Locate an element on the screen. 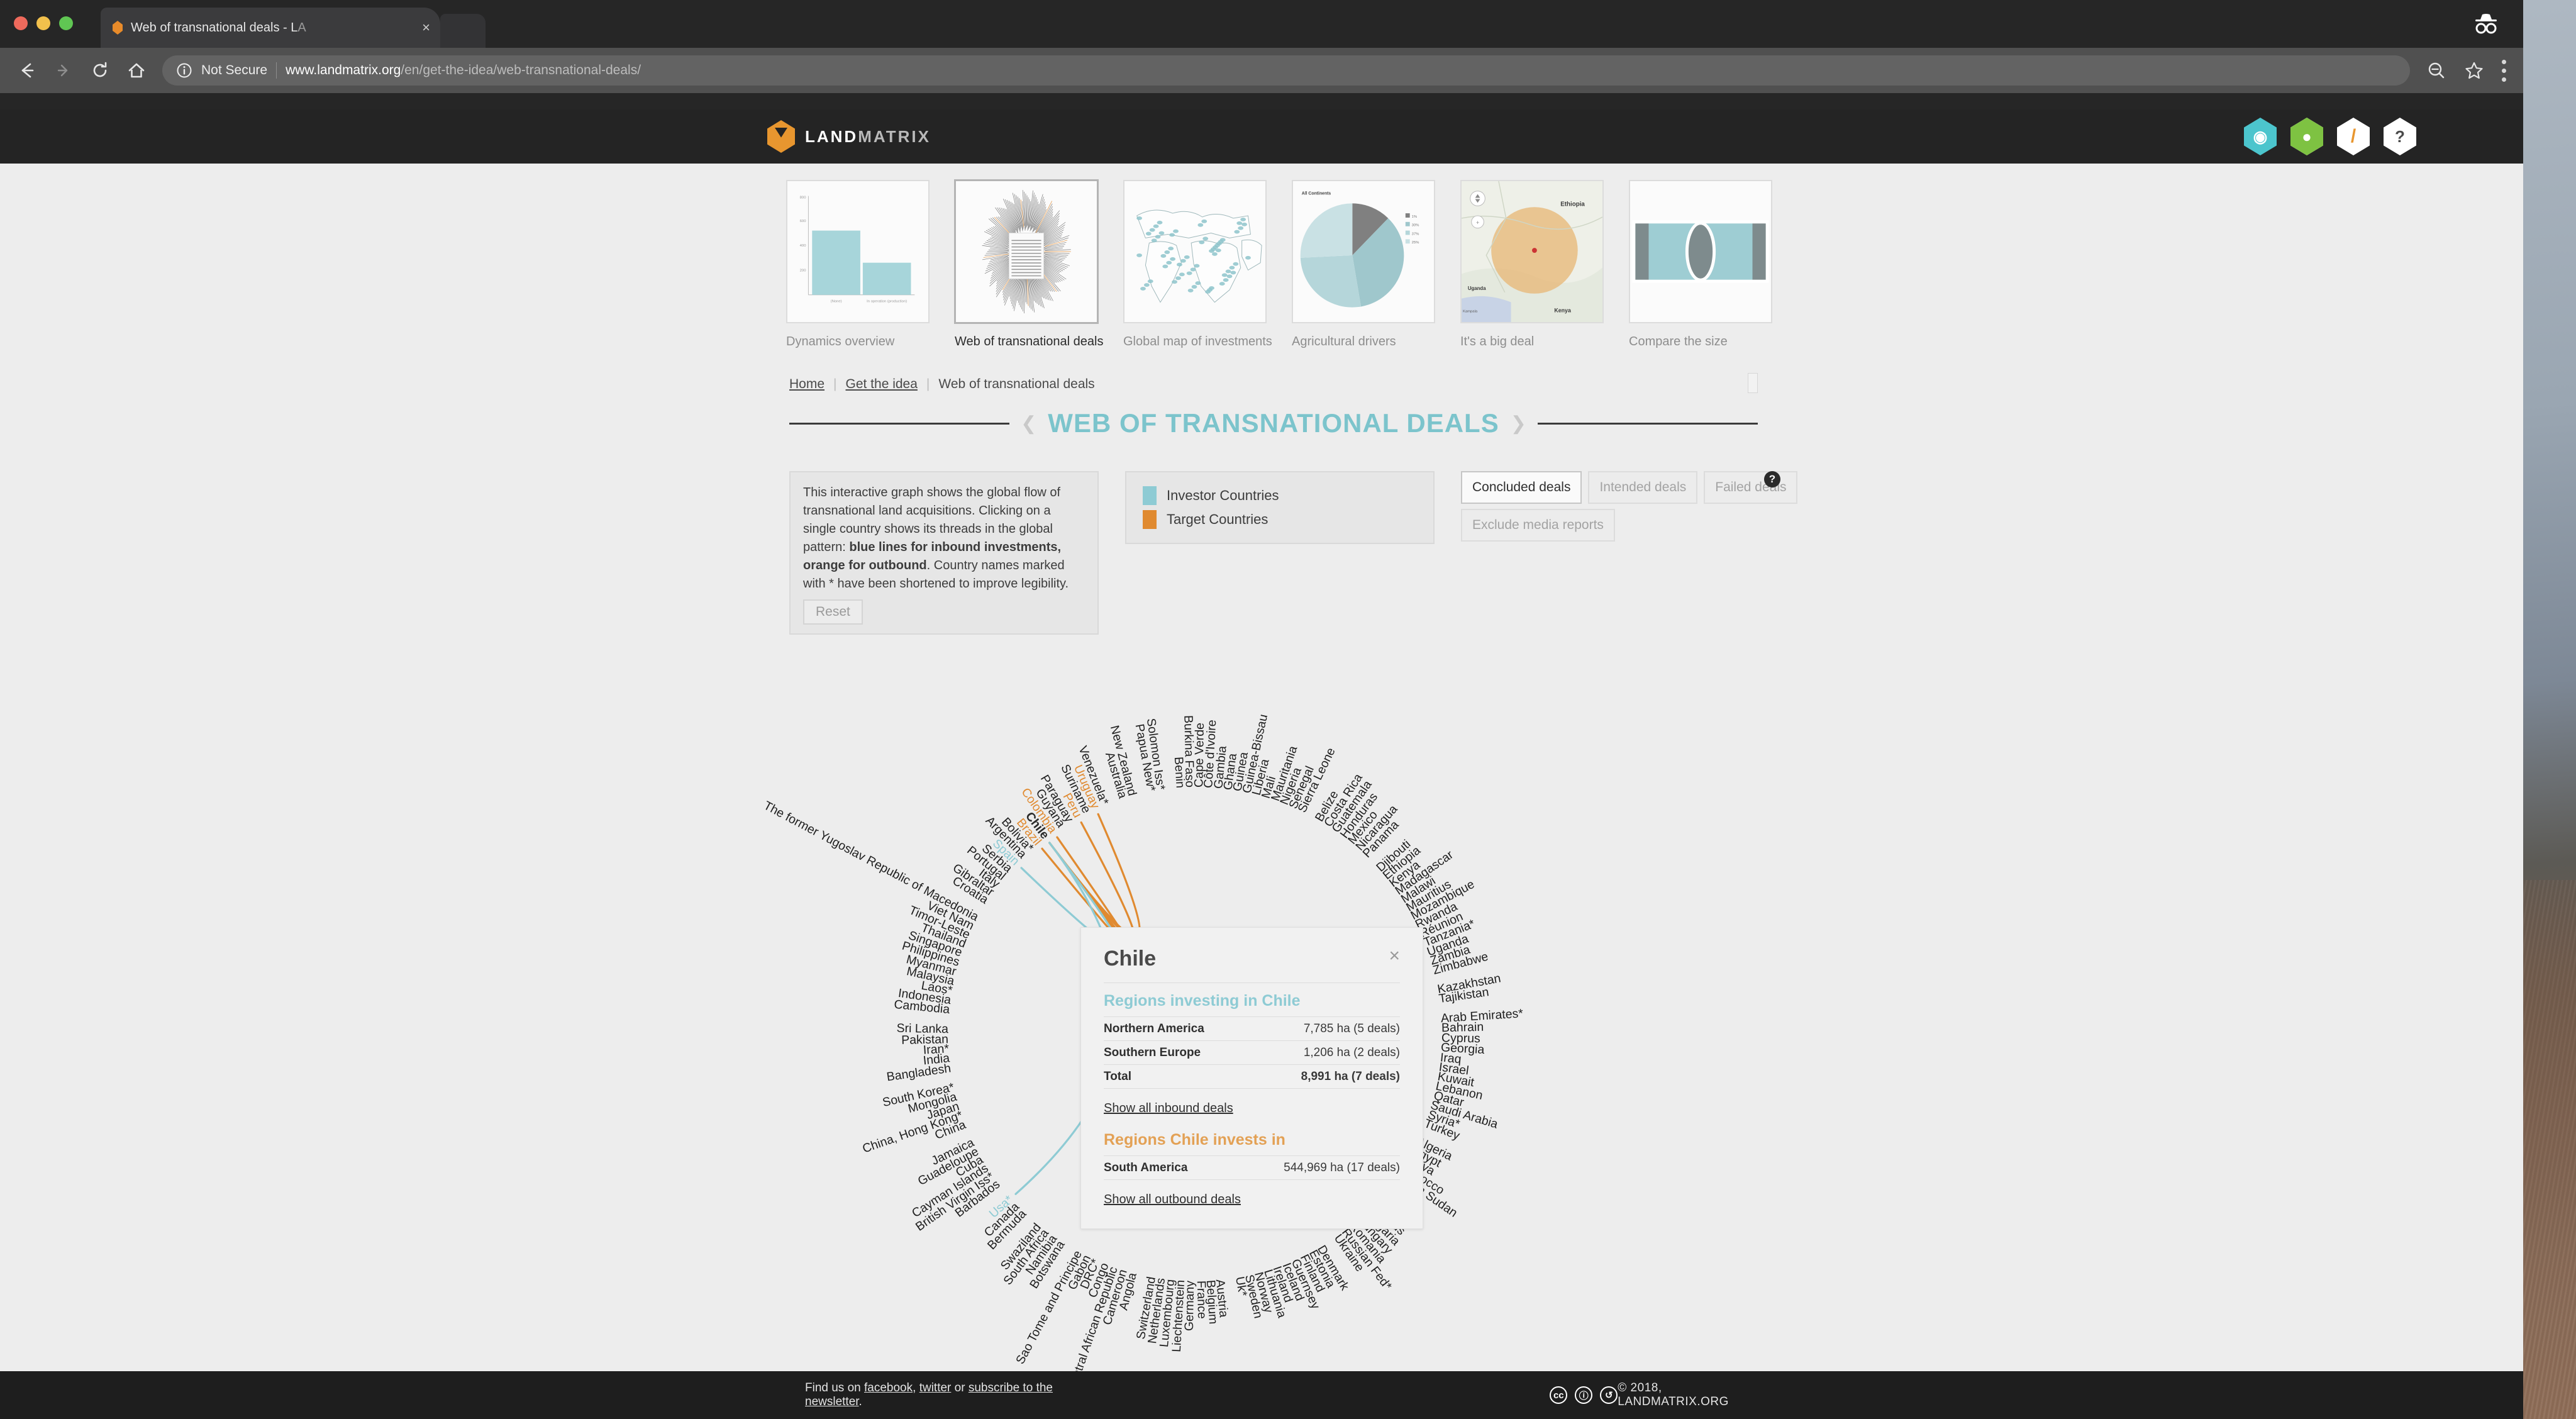 This screenshot has width=2576, height=1419. header-icon-group: ◉ ● / ? is located at coordinates (2330, 137).